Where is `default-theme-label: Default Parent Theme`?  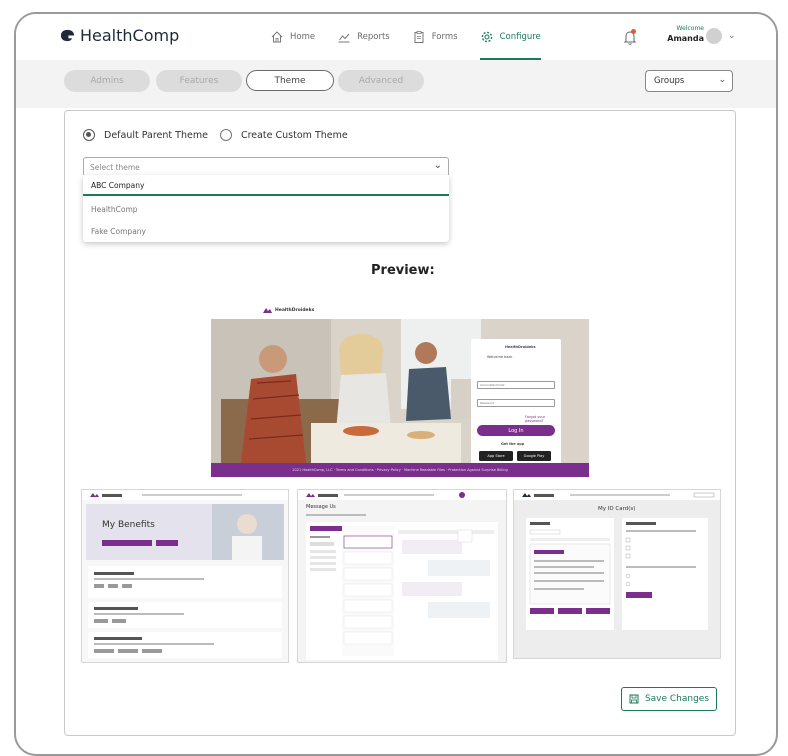
default-theme-label: Default Parent Theme is located at coordinates (156, 135).